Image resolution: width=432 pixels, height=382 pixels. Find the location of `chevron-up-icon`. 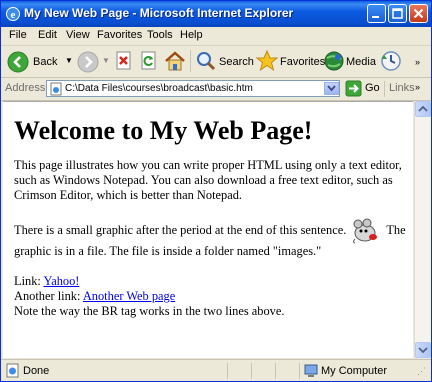

chevron-up-icon is located at coordinates (423, 108).